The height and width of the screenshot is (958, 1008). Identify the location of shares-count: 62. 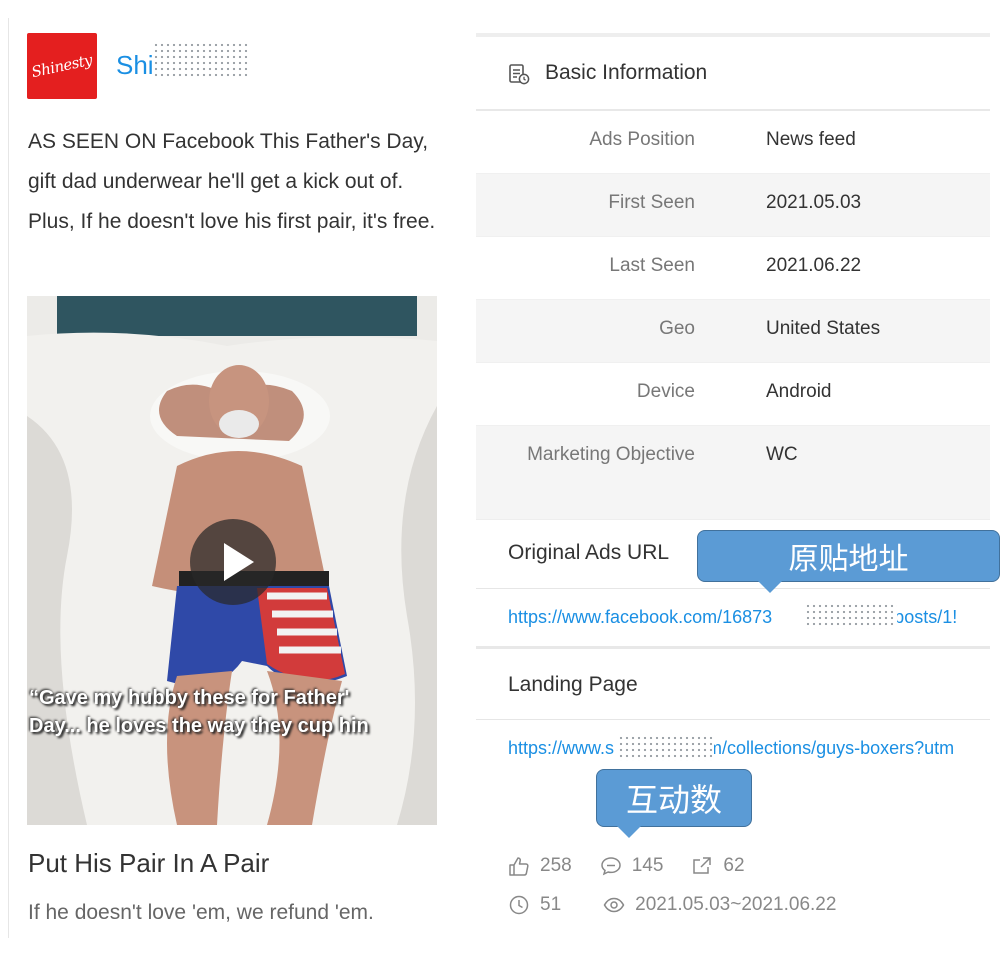
(734, 865).